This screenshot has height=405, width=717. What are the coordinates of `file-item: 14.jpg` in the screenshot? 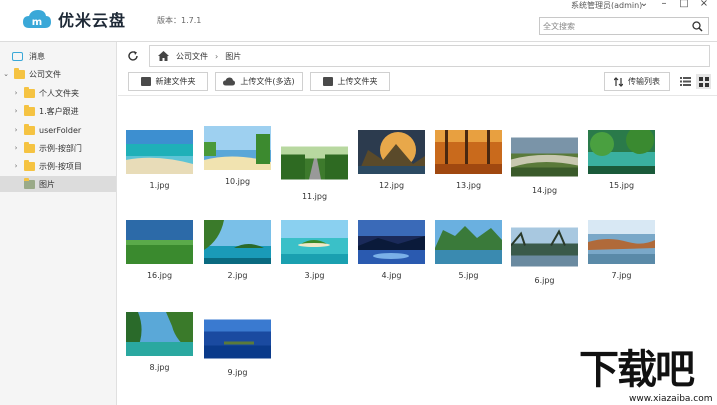 It's located at (544, 165).